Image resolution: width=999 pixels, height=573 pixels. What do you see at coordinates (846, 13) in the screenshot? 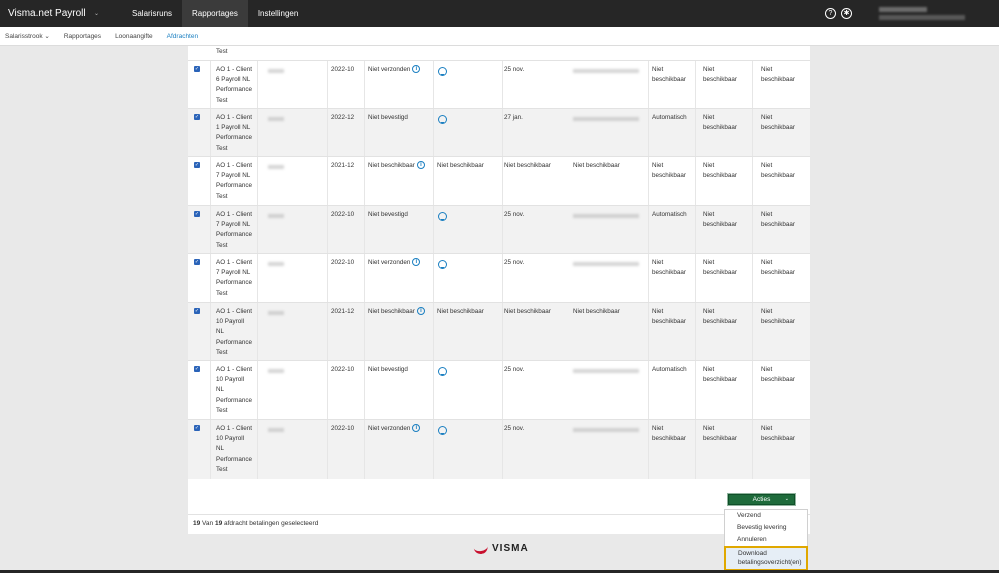
I see `accessibility-icon: ✱` at bounding box center [846, 13].